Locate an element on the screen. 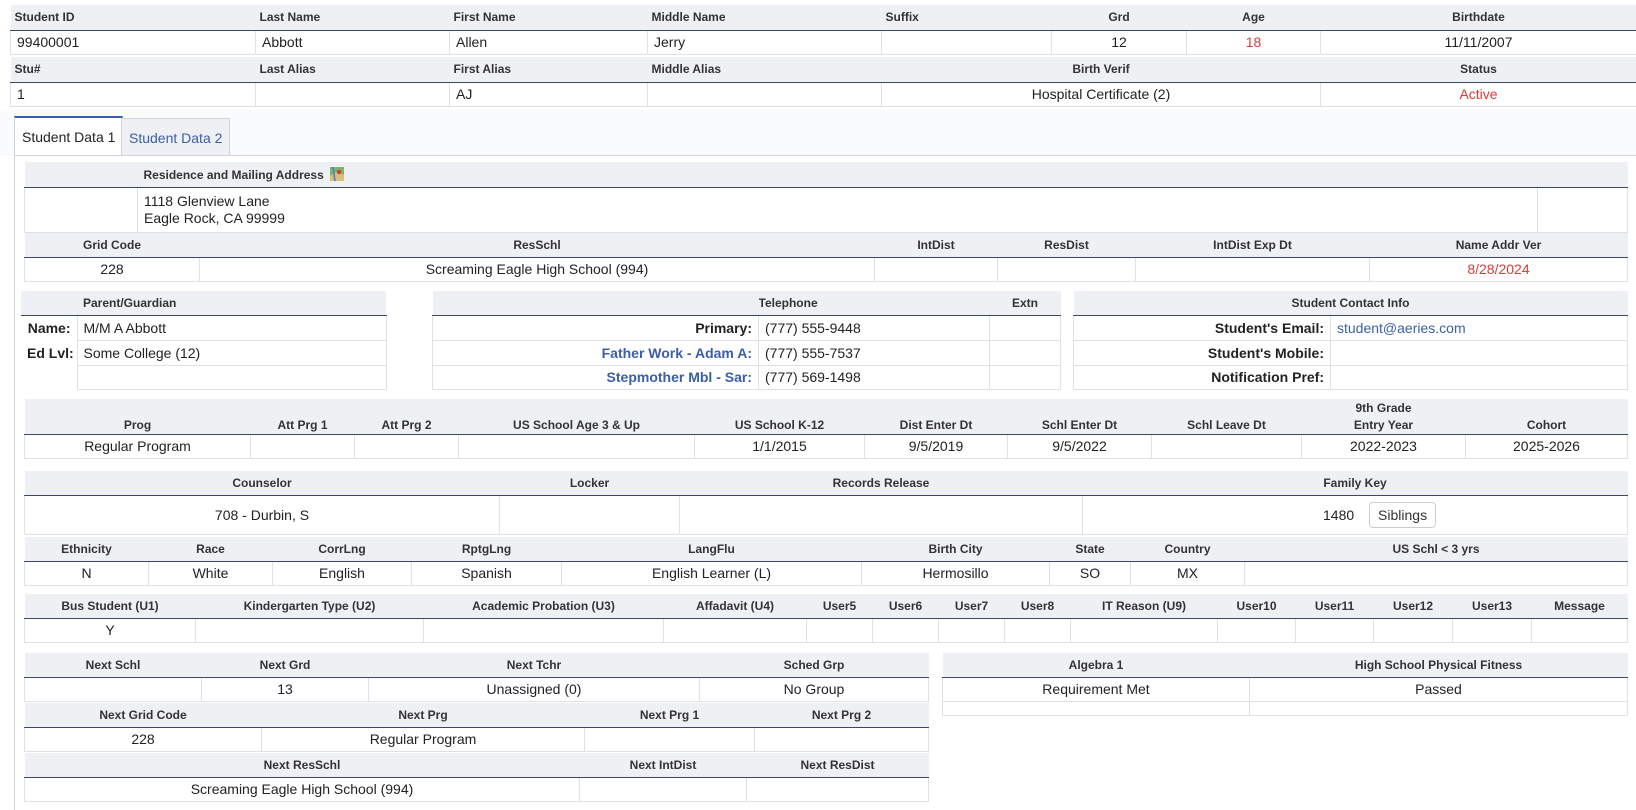 The image size is (1636, 810). resdist-value is located at coordinates (1066, 269).